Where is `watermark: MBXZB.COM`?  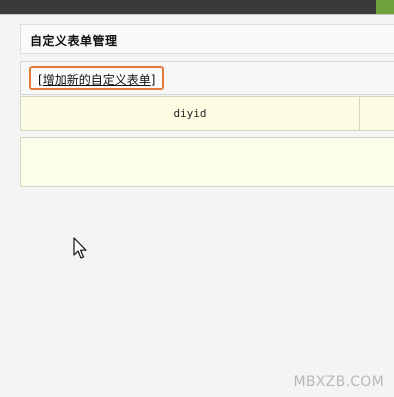 watermark: MBXZB.COM is located at coordinates (338, 382).